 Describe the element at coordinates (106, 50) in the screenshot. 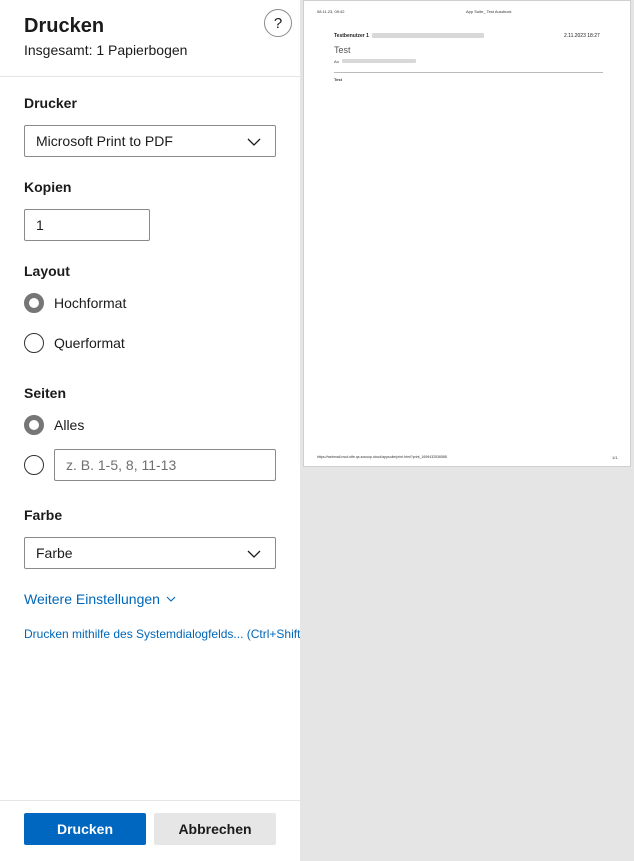

I see `sheet-count: Insgesamt: 1 Papierbogen` at that location.